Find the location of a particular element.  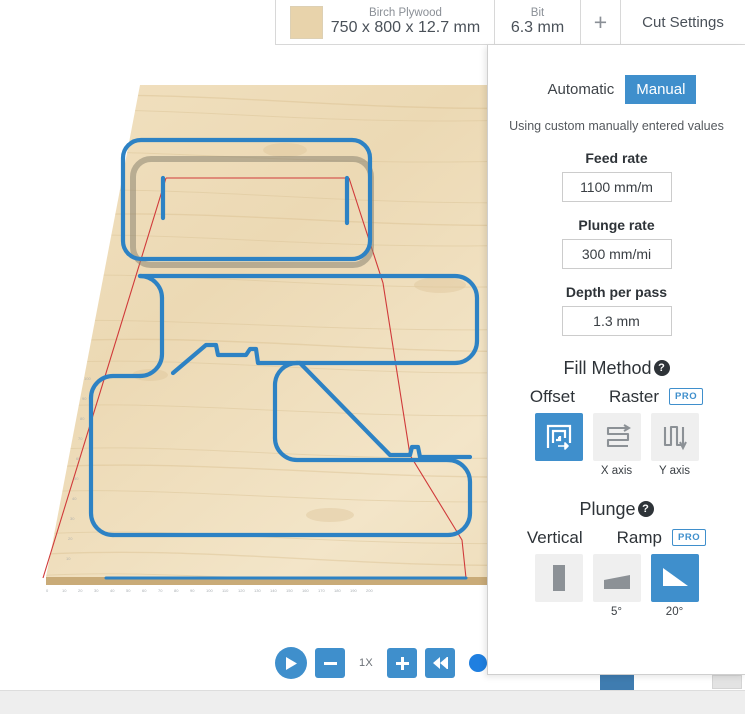

plunge-ramp-5-option is located at coordinates (616, 577).